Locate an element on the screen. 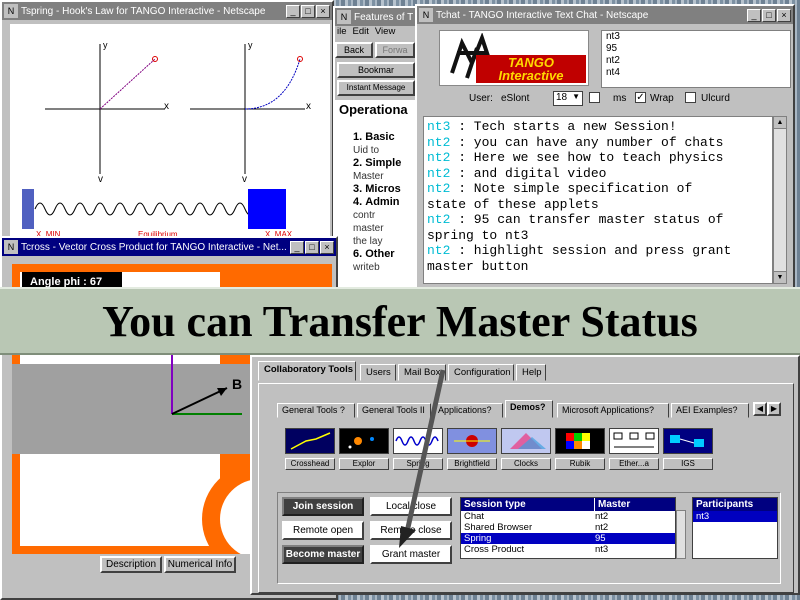  subtab-aei-examples: AEI Examples? is located at coordinates (710, 410).